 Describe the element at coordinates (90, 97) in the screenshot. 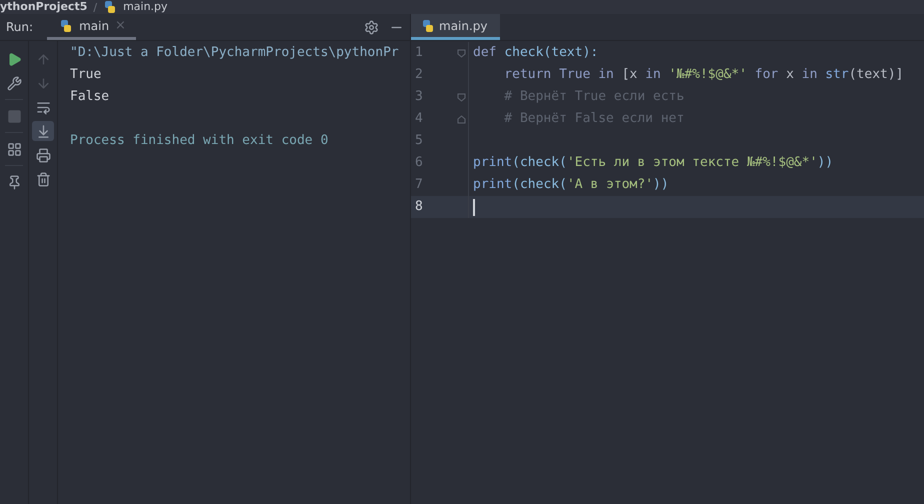

I see `console-line: False` at that location.